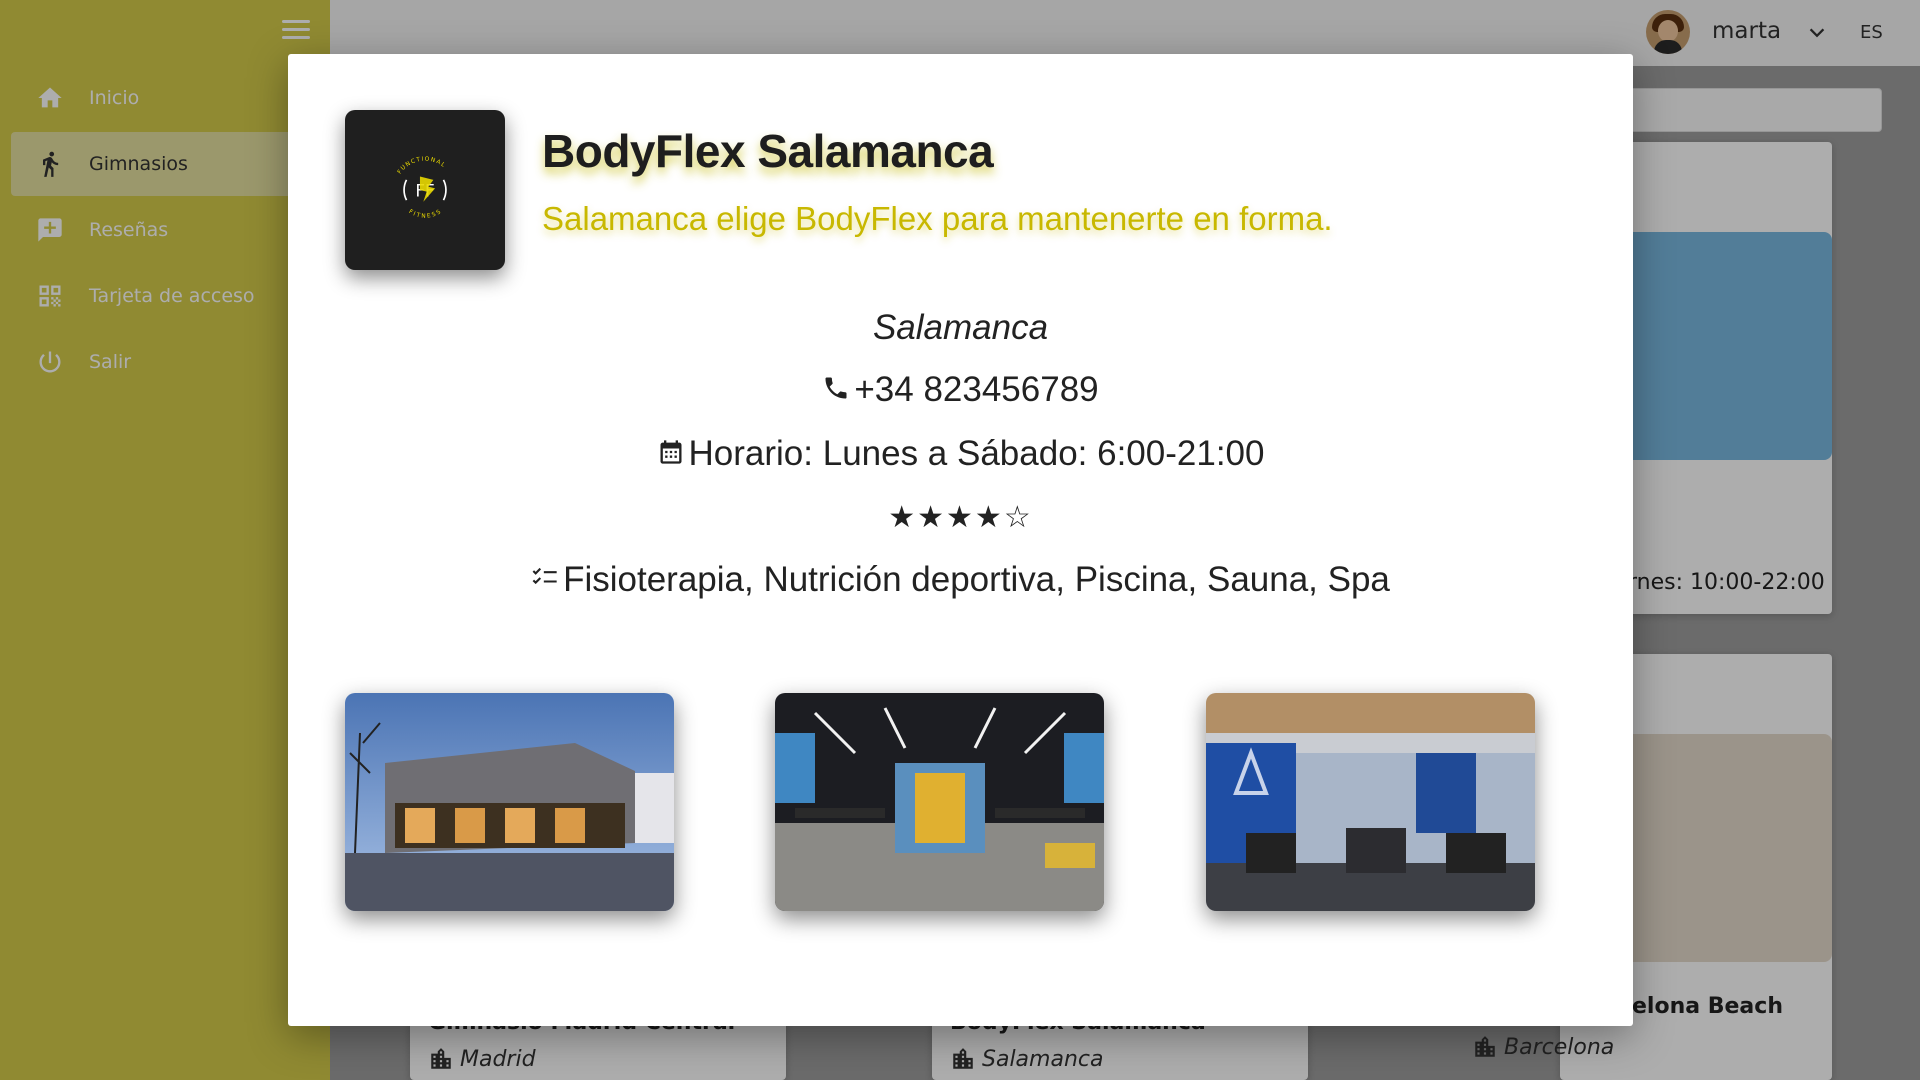  What do you see at coordinates (960, 454) in the screenshot?
I see `gym-schedule: Horario: Lunes a Sábado: 6:00-21:00` at bounding box center [960, 454].